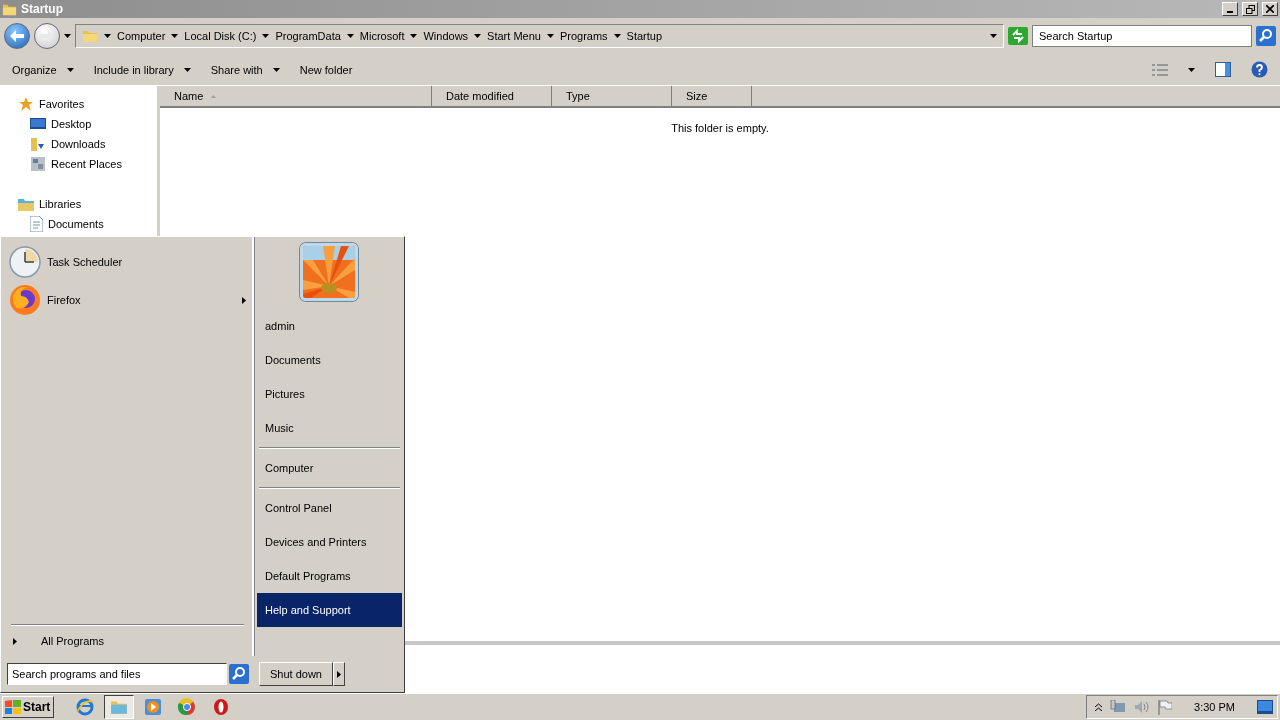  I want to click on history-dropdown, so click(67, 36).